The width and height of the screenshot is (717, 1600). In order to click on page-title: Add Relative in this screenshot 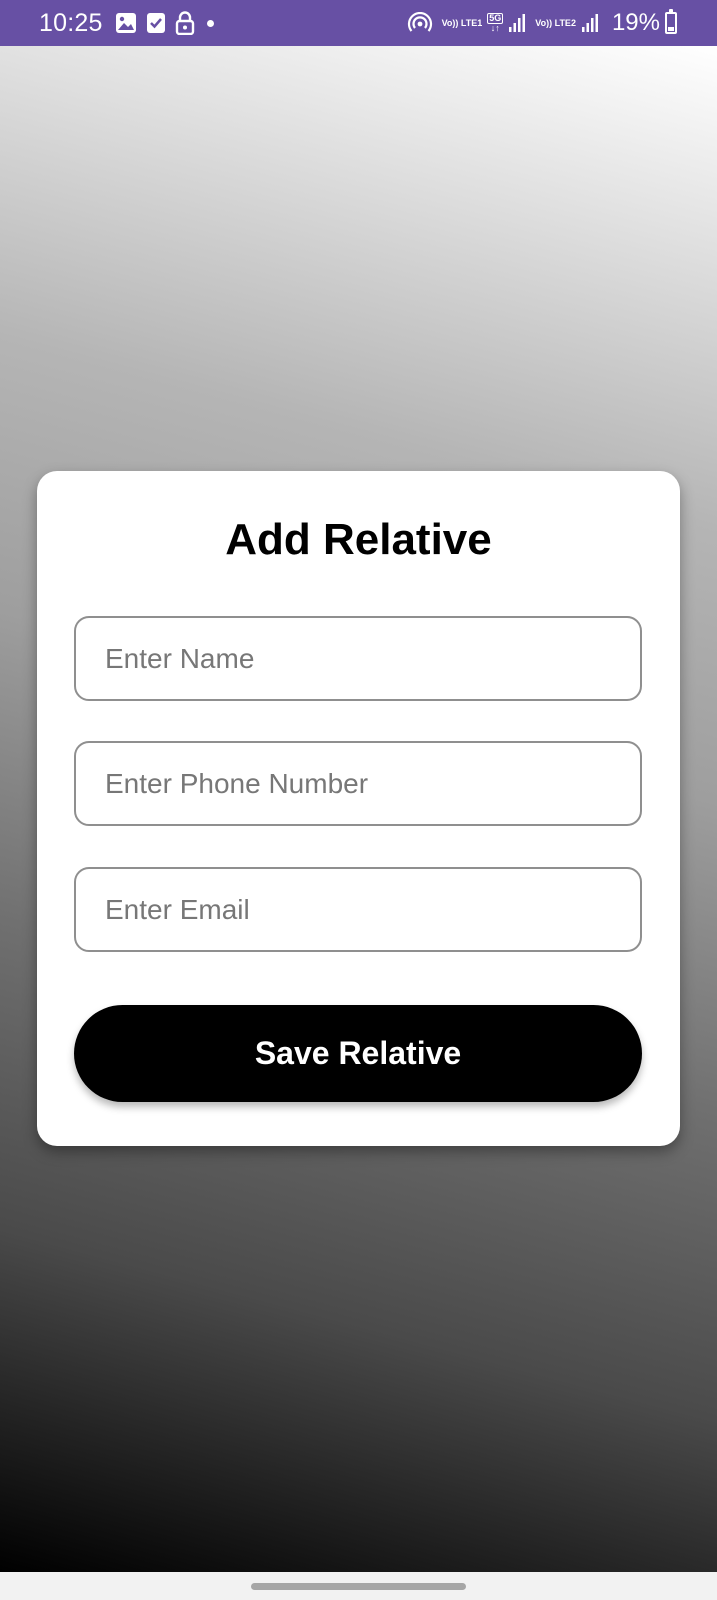, I will do `click(358, 539)`.